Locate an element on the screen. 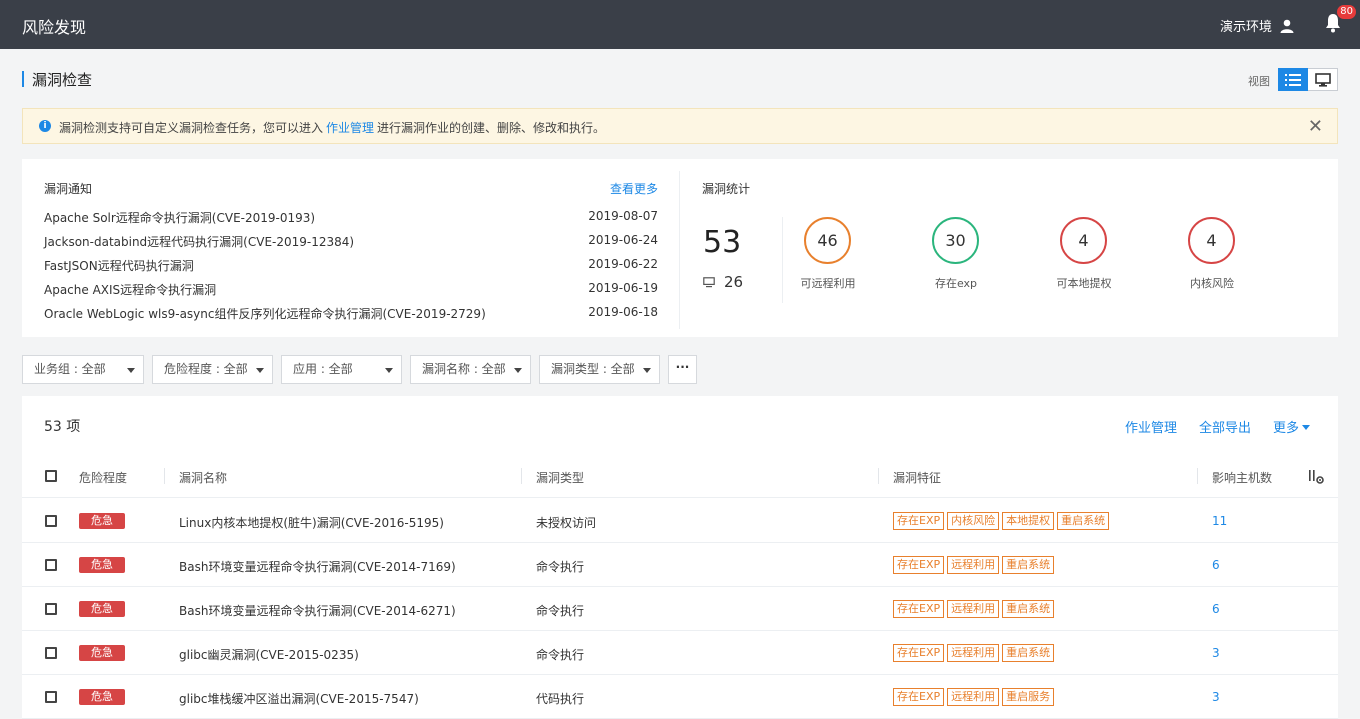 Image resolution: width=1360 pixels, height=719 pixels. feature-tags: 存在EXP 远程利用 重启服务 is located at coordinates (974, 697).